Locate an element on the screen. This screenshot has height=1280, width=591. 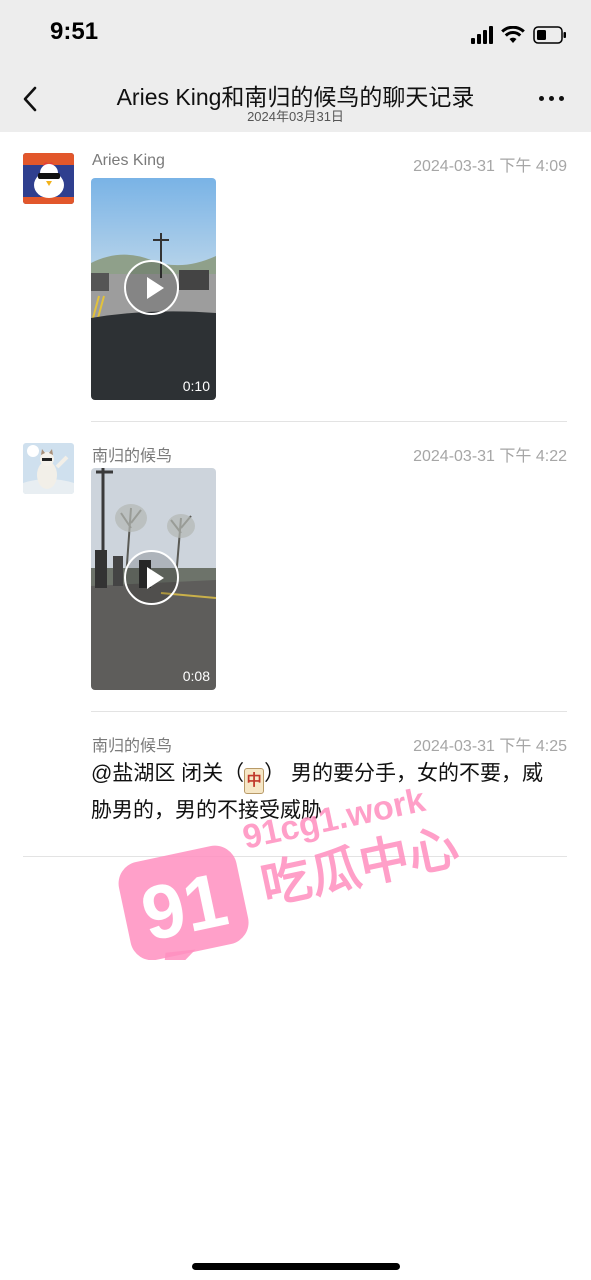
wifi-icon is located at coordinates (513, 35).